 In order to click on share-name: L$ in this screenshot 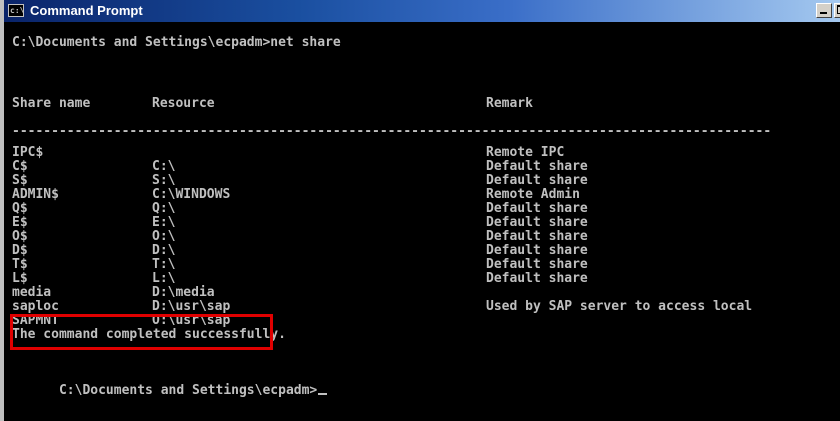, I will do `click(20, 278)`.